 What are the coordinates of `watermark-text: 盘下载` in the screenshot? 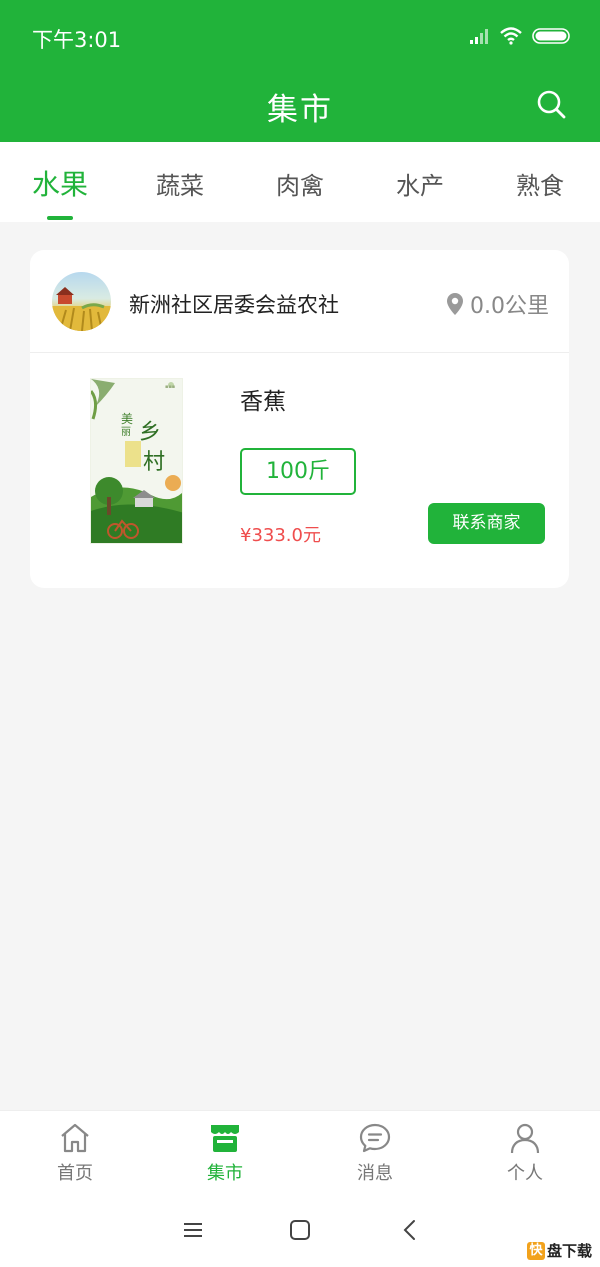 It's located at (569, 1251).